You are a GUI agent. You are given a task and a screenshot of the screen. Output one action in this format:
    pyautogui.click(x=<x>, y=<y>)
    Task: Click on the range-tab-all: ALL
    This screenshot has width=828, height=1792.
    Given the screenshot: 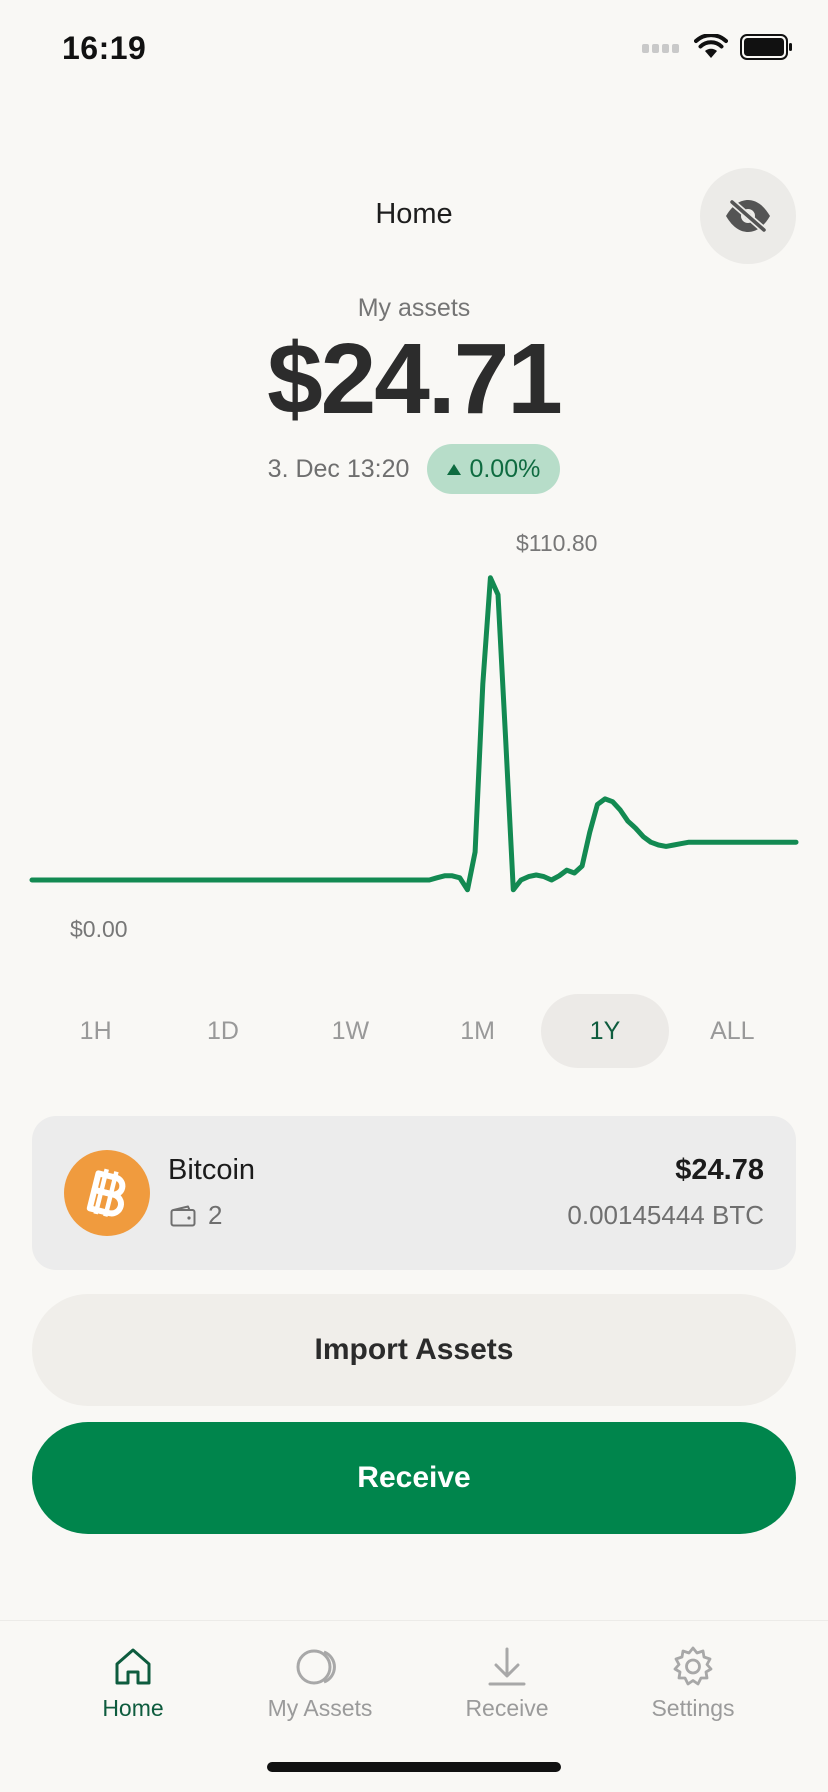 What is the action you would take?
    pyautogui.click(x=732, y=1031)
    